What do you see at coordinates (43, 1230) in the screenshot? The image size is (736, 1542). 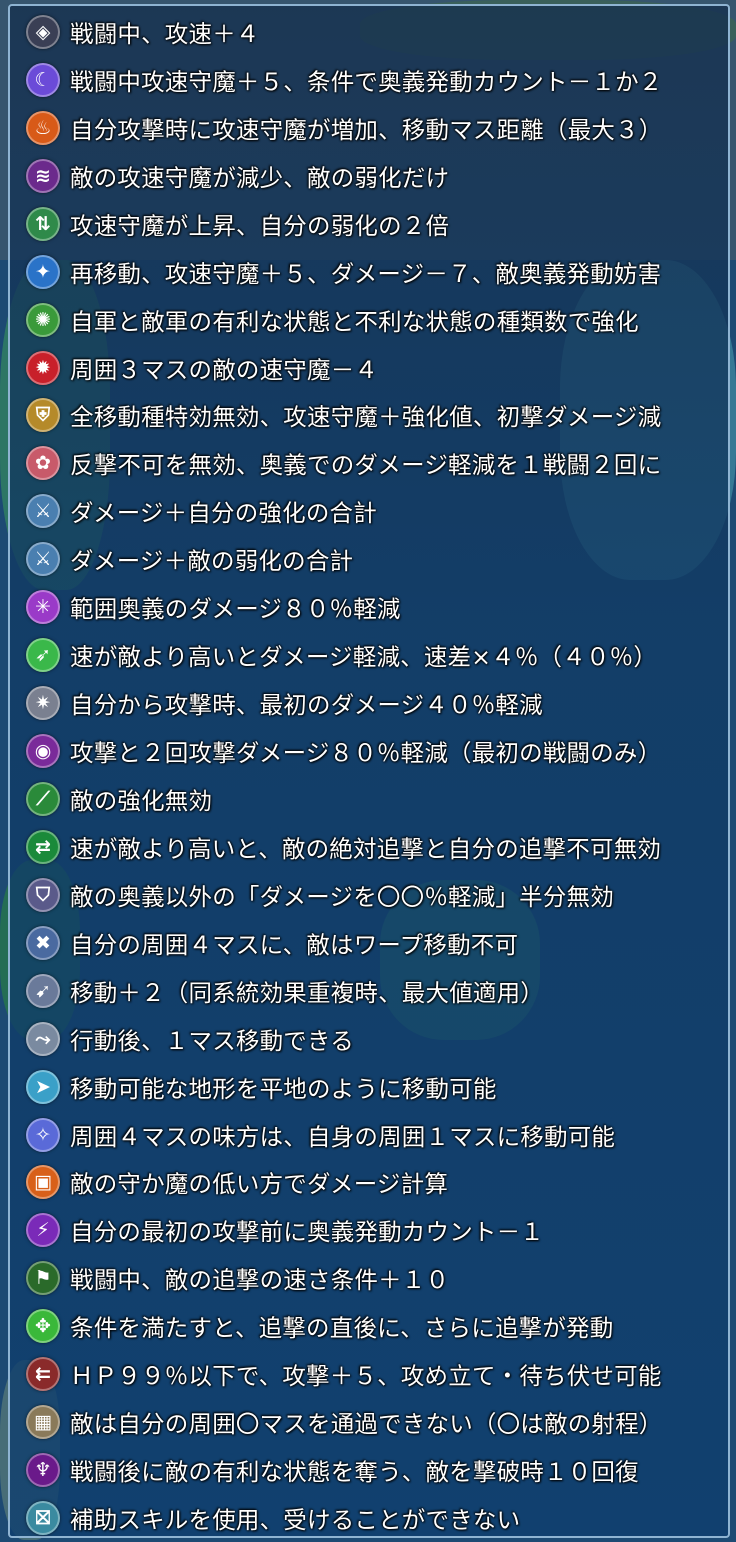 I see `purple-wand-icon: ⚡` at bounding box center [43, 1230].